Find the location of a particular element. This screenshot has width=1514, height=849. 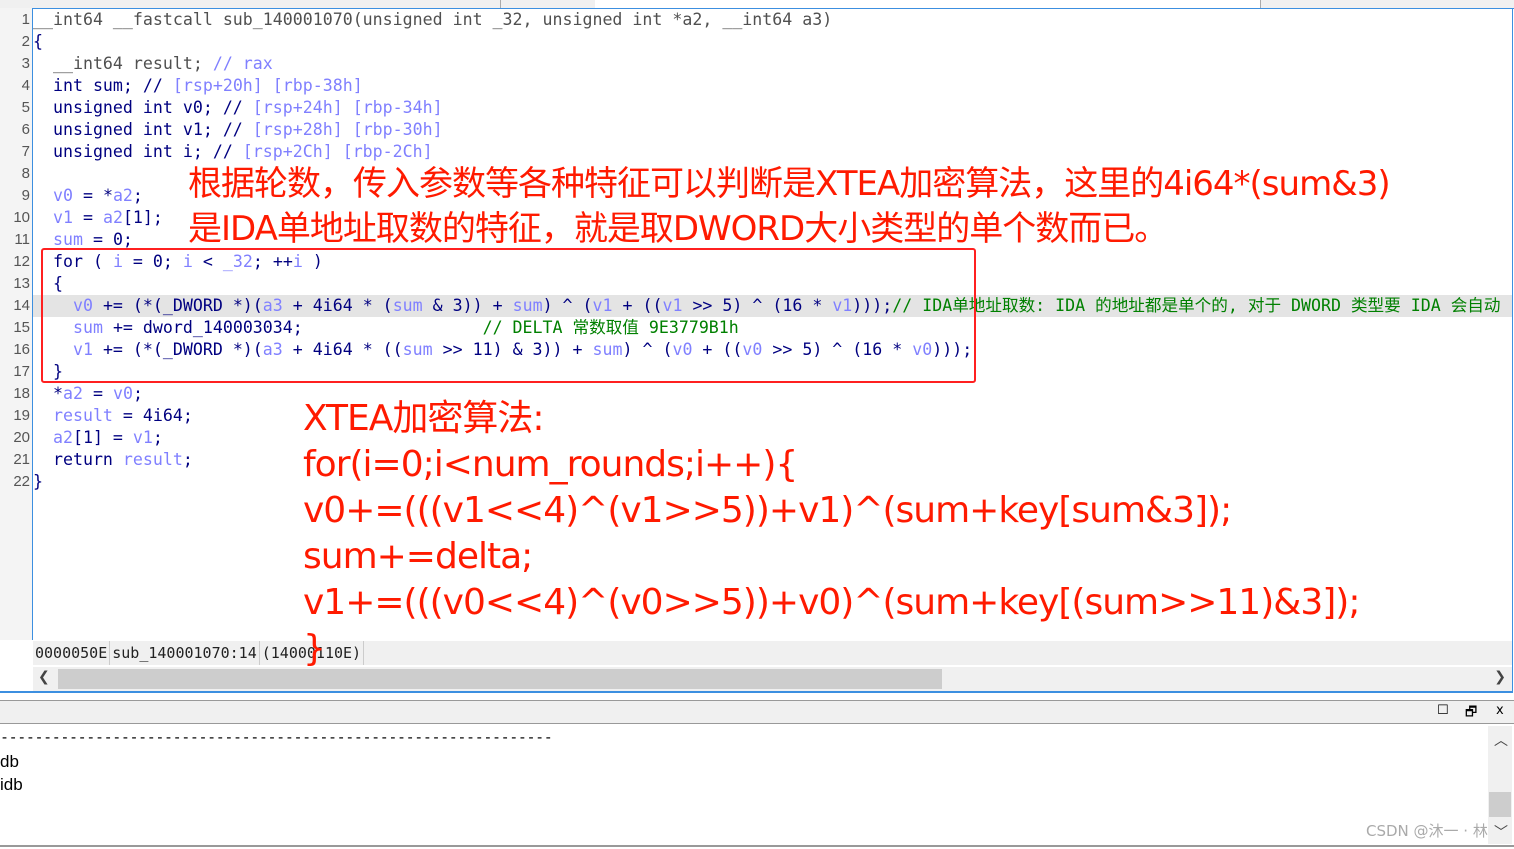

code-line: v1 = a2[1]; is located at coordinates (98, 218).